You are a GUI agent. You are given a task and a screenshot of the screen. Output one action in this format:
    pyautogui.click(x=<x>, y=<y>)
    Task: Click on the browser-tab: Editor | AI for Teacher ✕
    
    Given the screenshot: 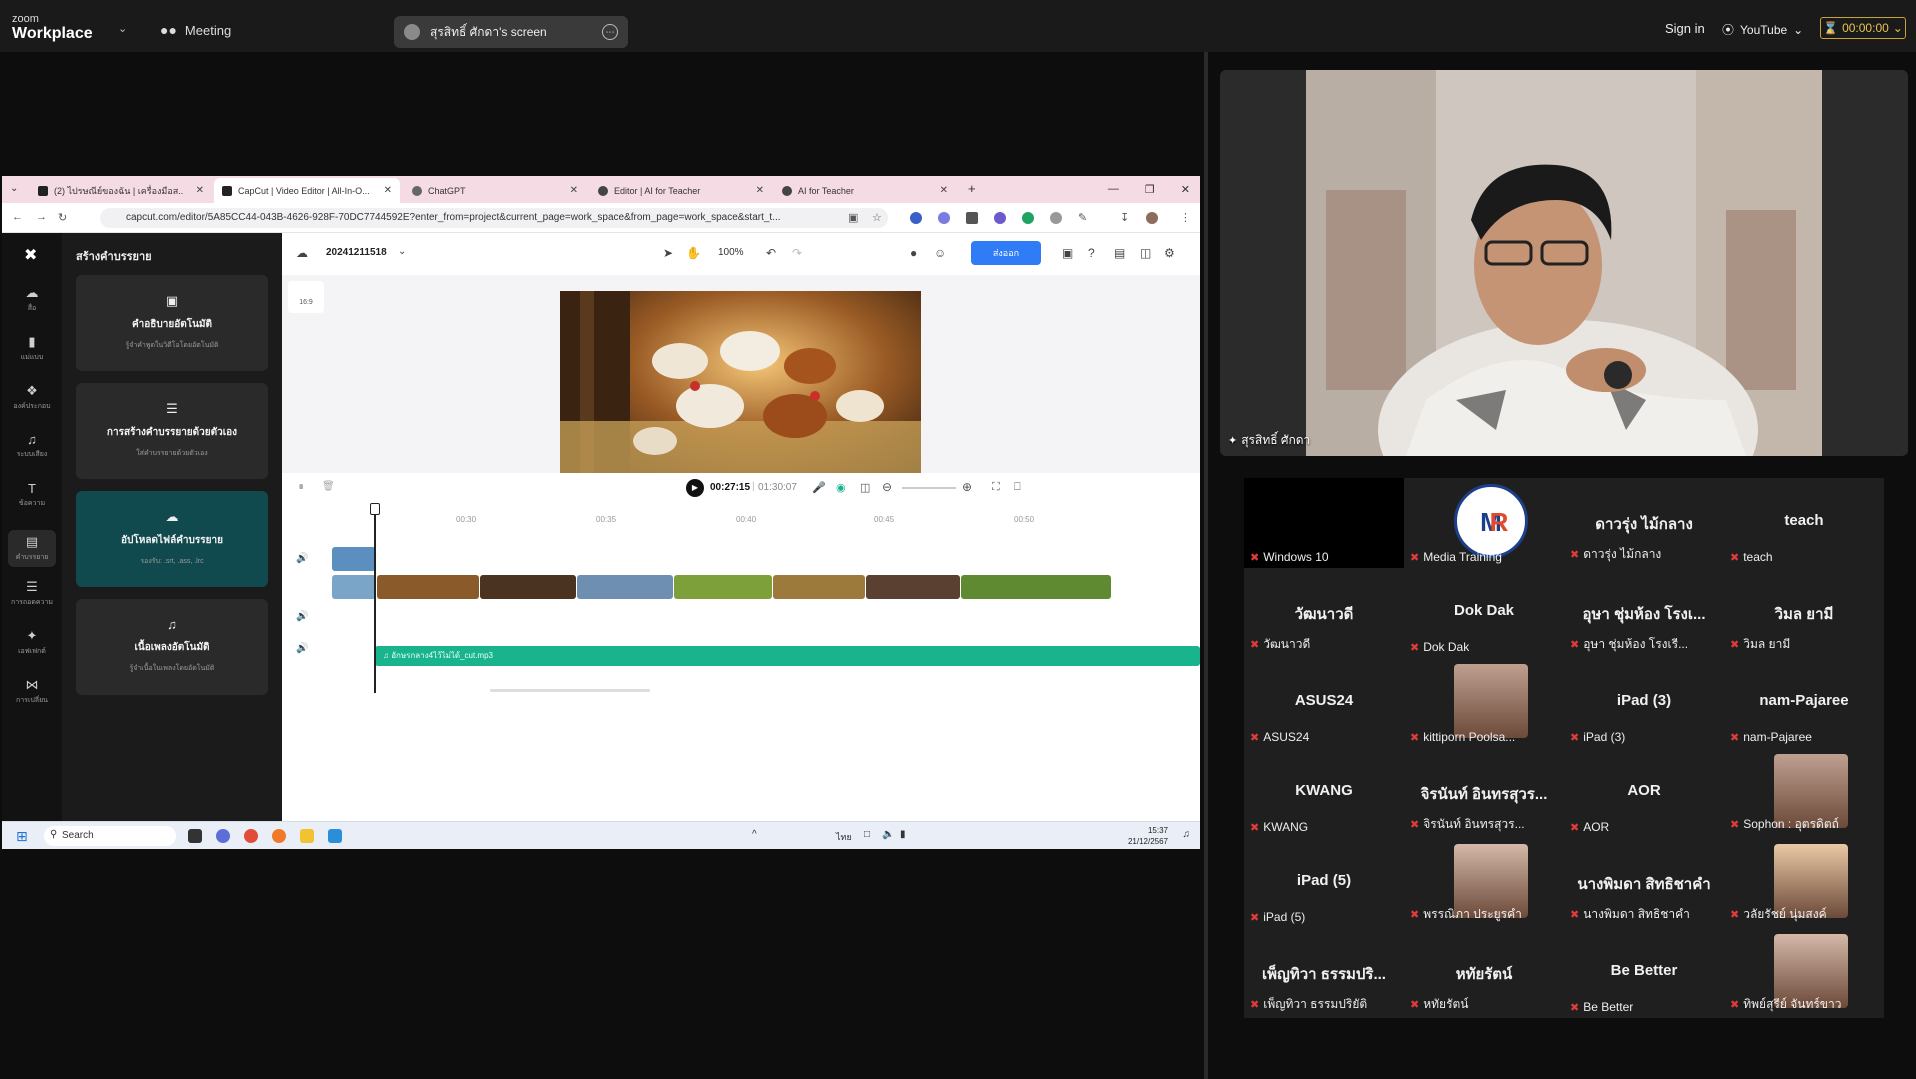 What is the action you would take?
    pyautogui.click(x=681, y=190)
    